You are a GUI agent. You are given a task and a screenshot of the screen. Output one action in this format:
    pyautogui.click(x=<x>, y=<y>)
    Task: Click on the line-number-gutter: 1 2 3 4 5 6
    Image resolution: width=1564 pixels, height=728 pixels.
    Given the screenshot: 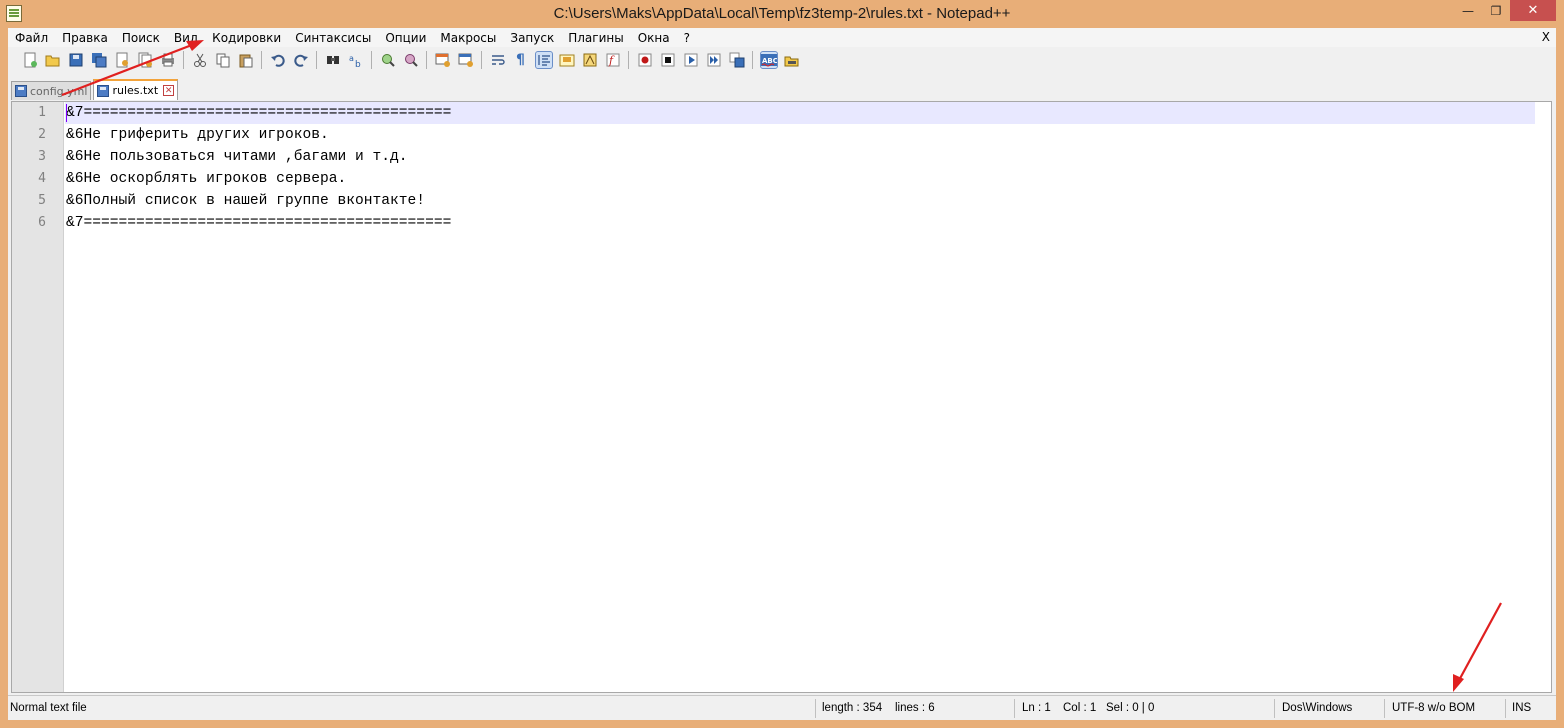 What is the action you would take?
    pyautogui.click(x=38, y=397)
    